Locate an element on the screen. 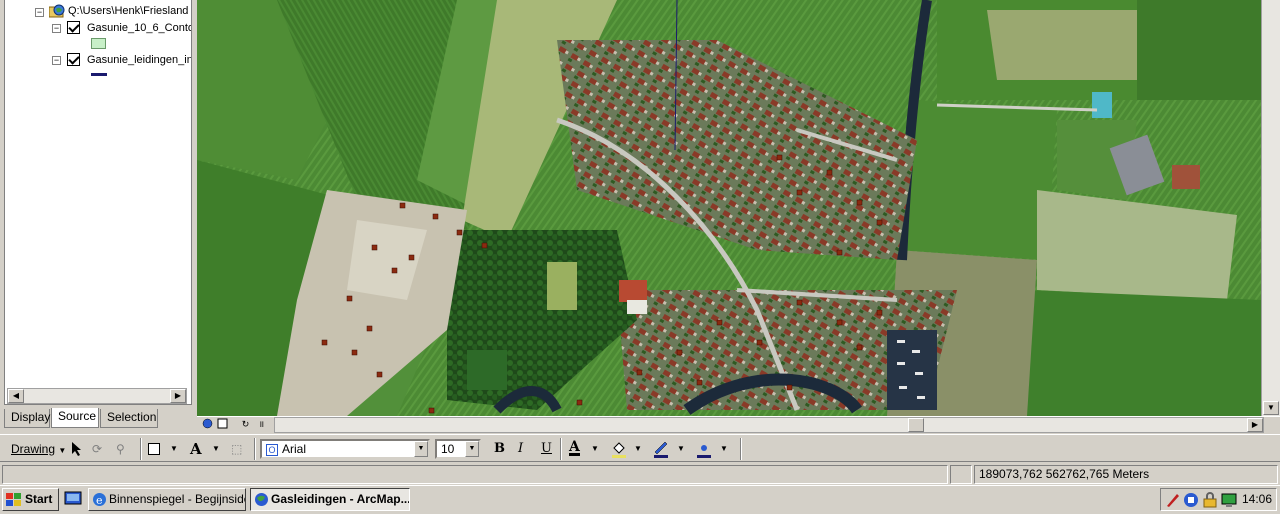 The image size is (1280, 514). status-bar: 189073,762 562762,765 Meters is located at coordinates (640, 474).